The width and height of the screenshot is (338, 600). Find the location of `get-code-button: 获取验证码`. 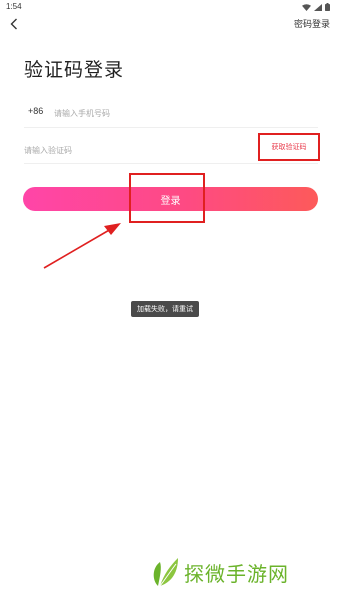

get-code-button: 获取验证码 is located at coordinates (289, 147).